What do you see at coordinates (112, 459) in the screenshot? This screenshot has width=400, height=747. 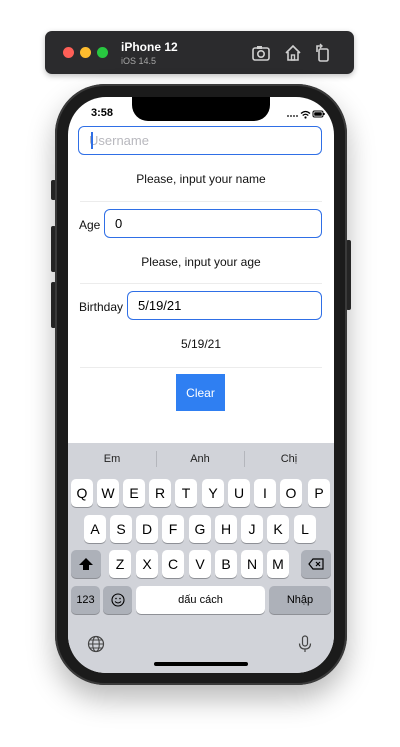 I see `suggestion-item: Em` at bounding box center [112, 459].